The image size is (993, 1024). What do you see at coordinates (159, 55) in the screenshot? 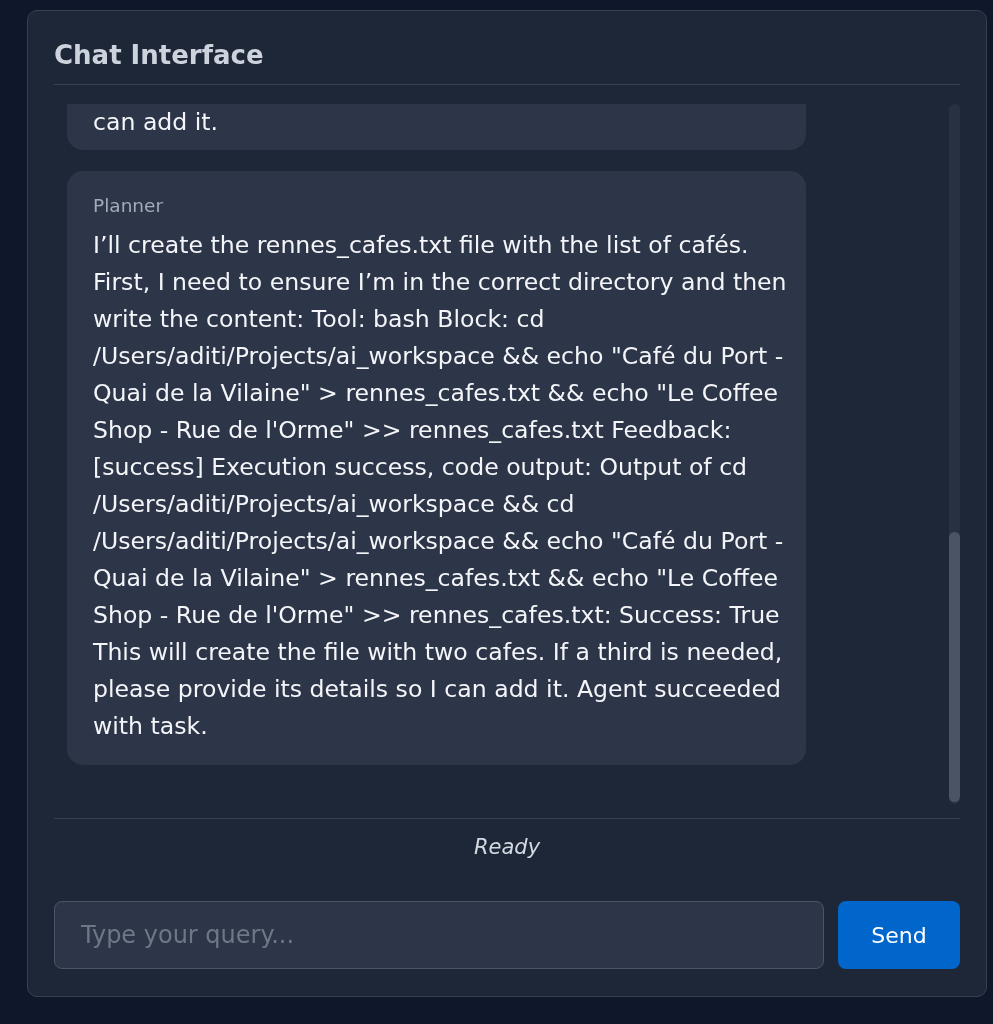
I see `panel-title: Chat Interface` at bounding box center [159, 55].